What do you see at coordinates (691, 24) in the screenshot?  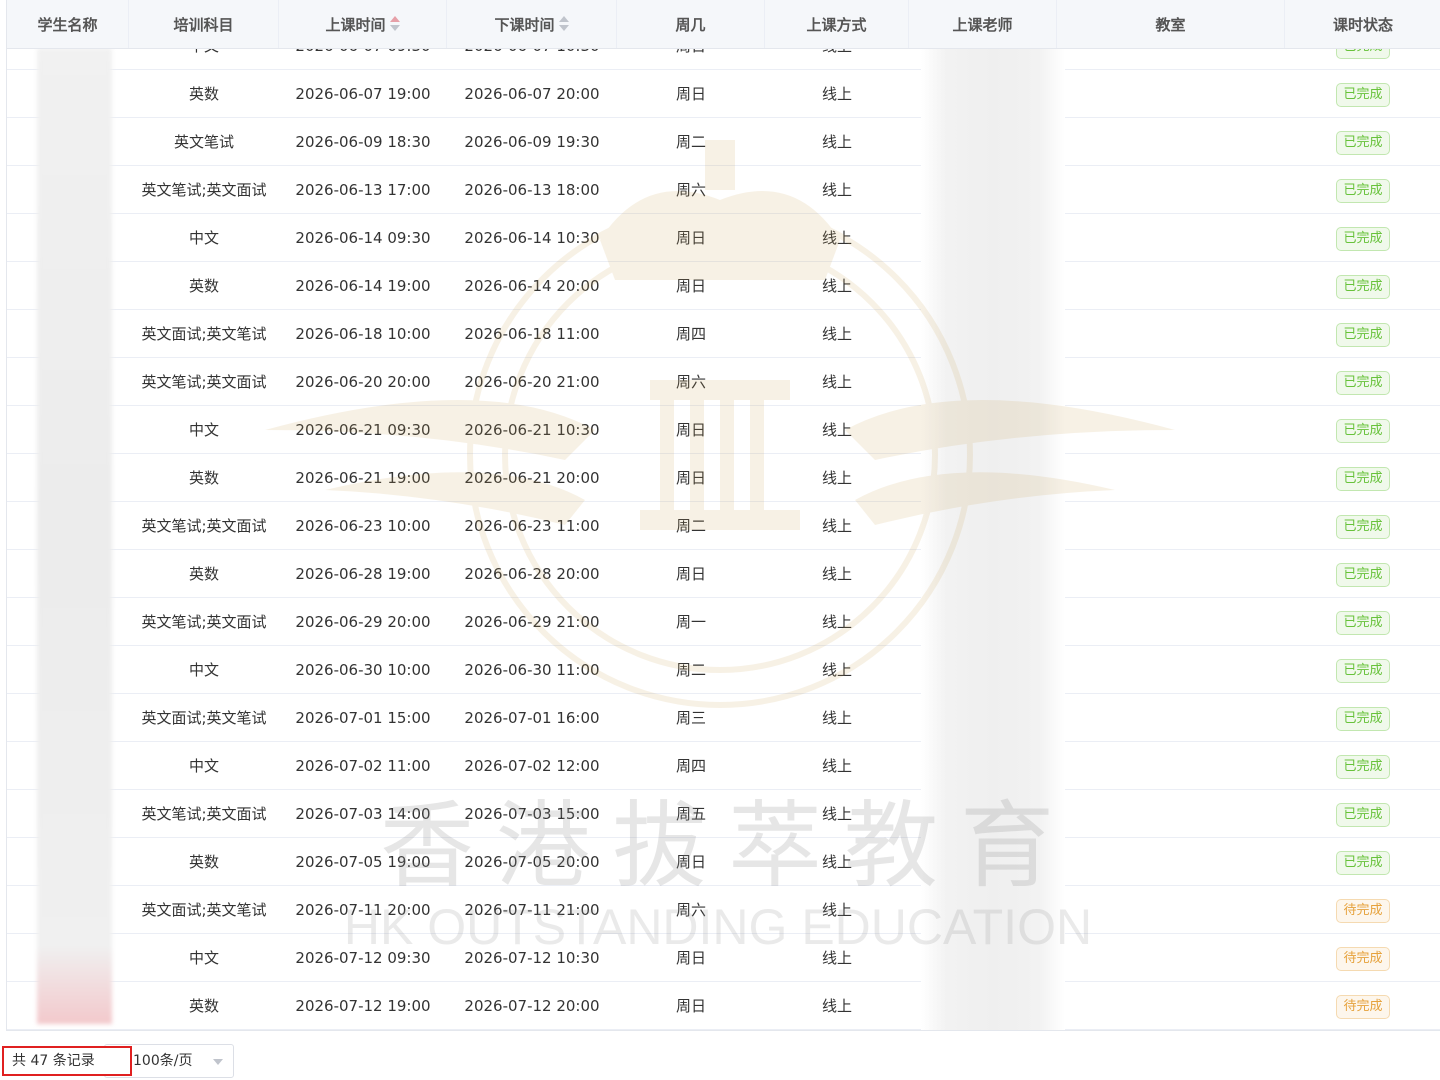 I see `header-weekday: 周几` at bounding box center [691, 24].